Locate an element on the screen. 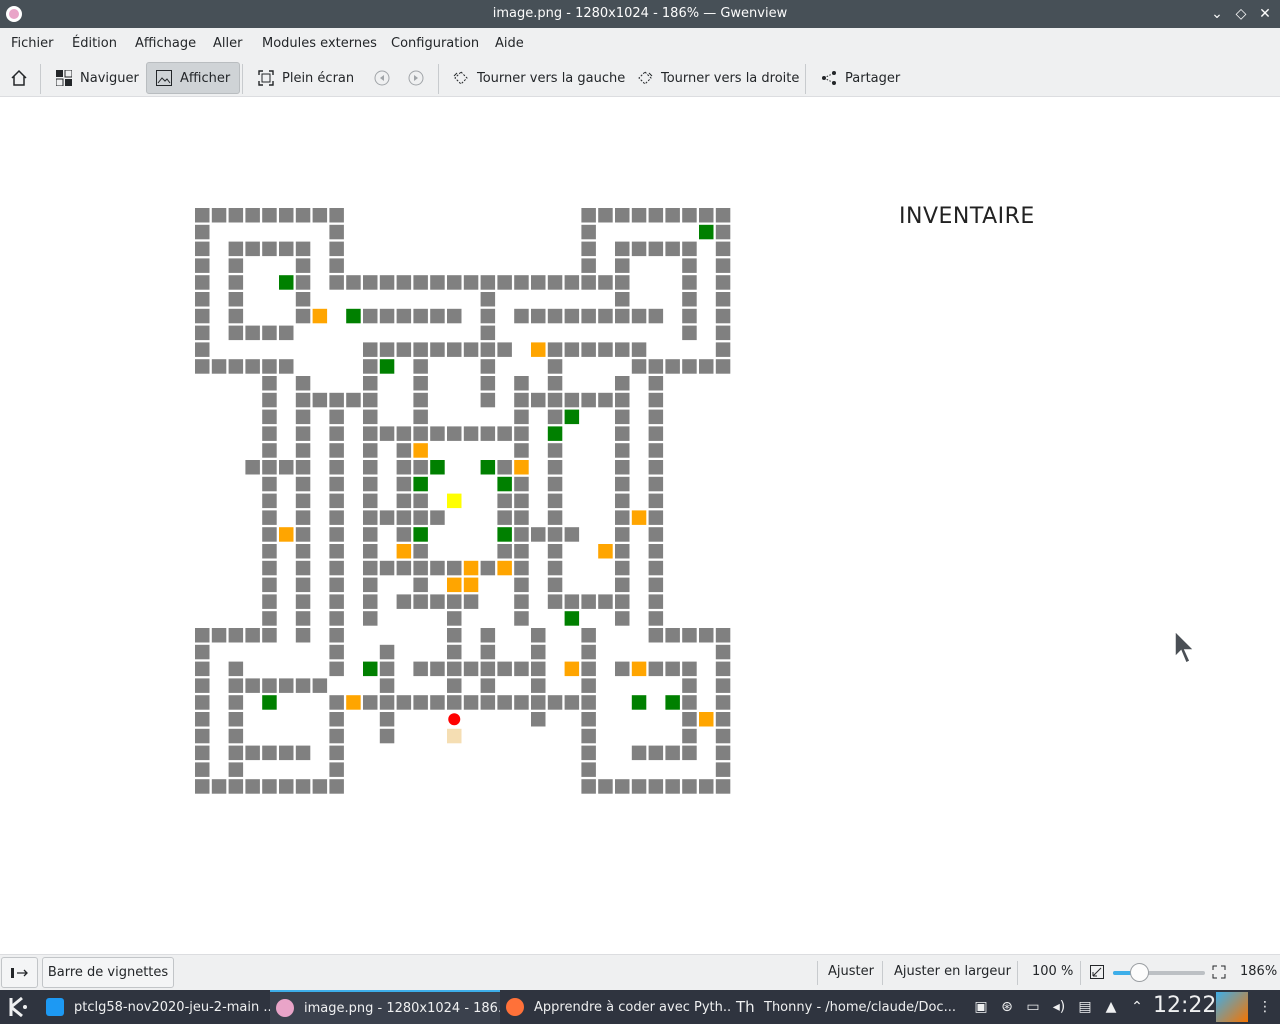 This screenshot has width=1280, height=1024. view-label: Afficher is located at coordinates (205, 78).